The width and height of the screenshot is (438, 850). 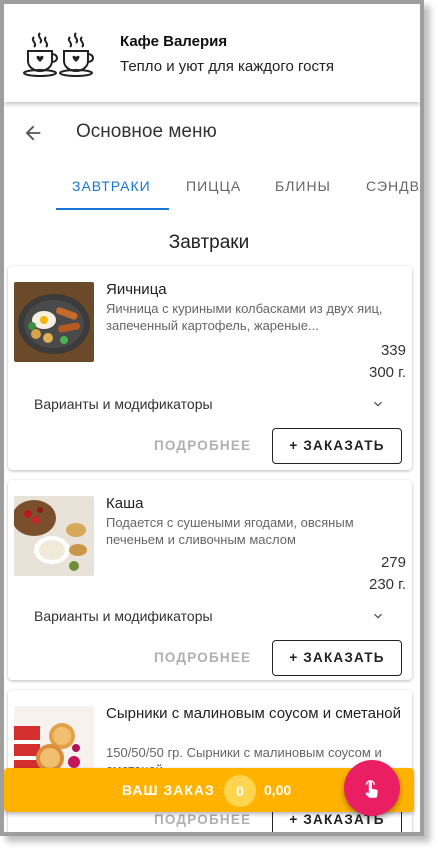 What do you see at coordinates (393, 350) in the screenshot?
I see `product-price: 339` at bounding box center [393, 350].